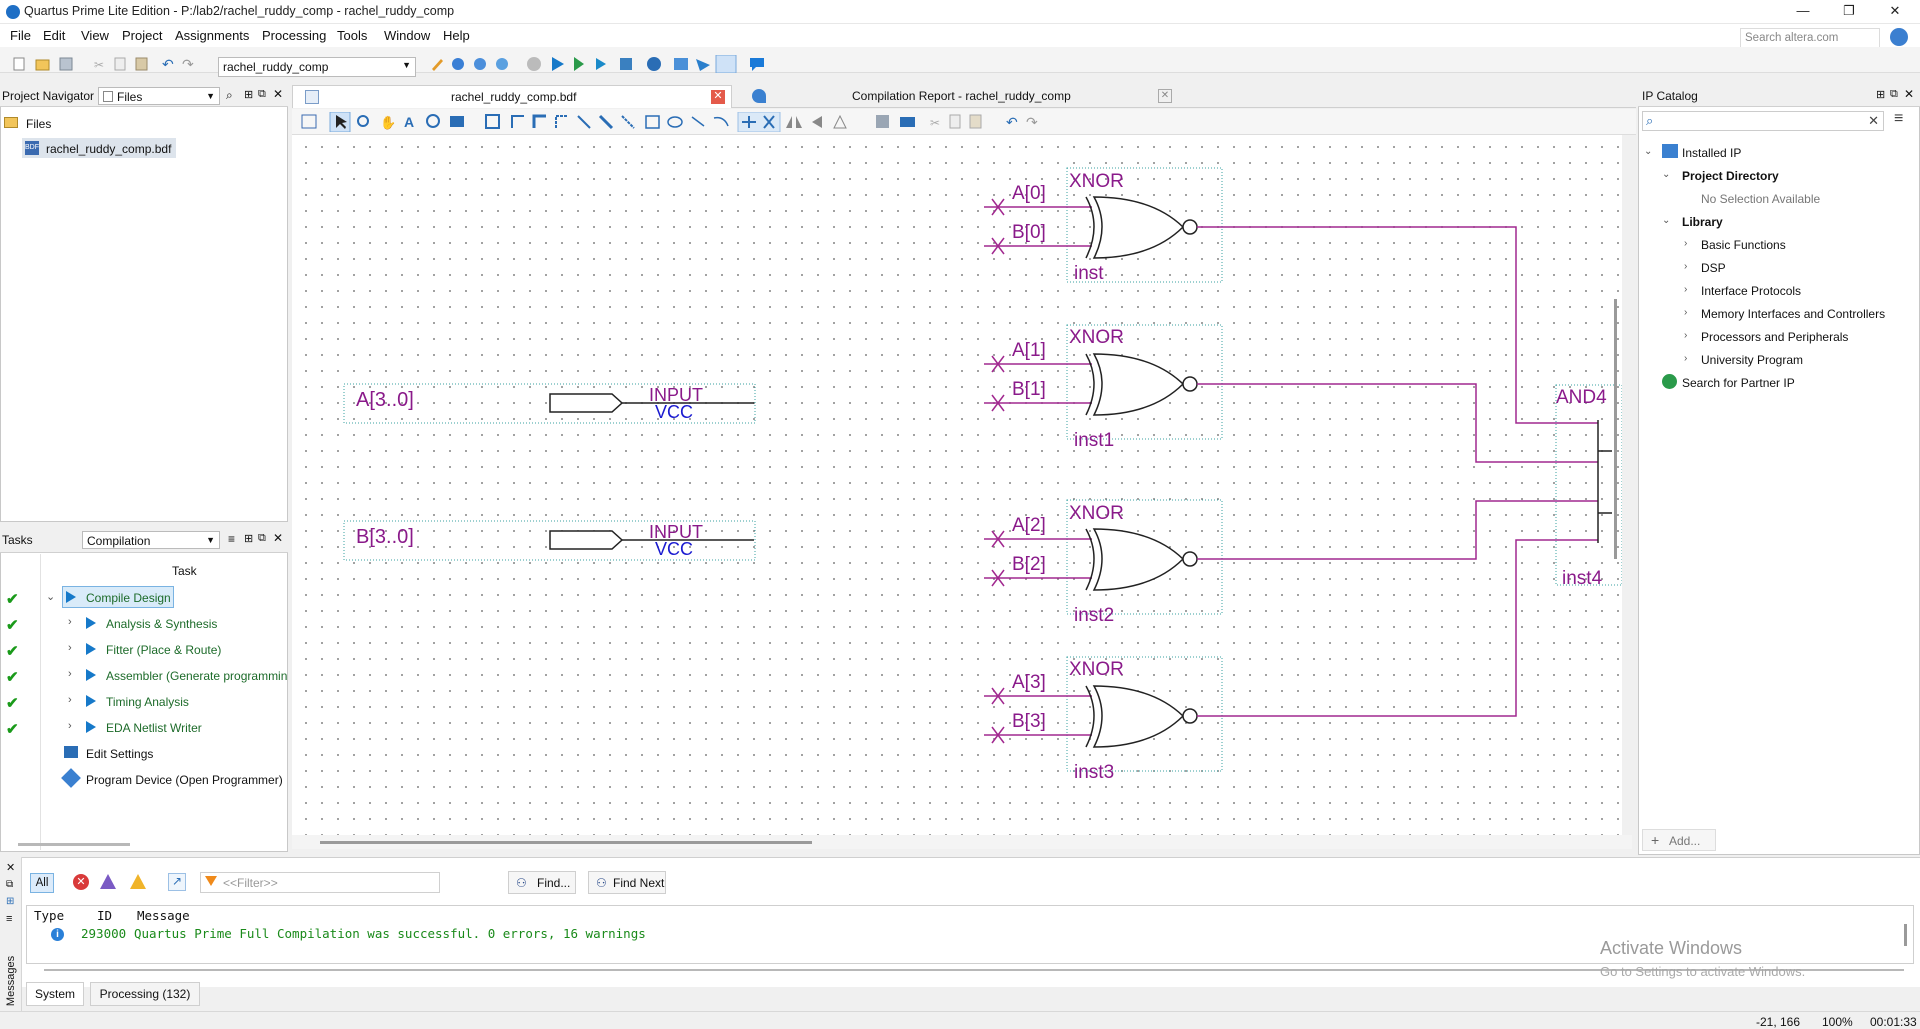 The image size is (1920, 1029). What do you see at coordinates (1895, 12) in the screenshot?
I see `close-window-button: ✕` at bounding box center [1895, 12].